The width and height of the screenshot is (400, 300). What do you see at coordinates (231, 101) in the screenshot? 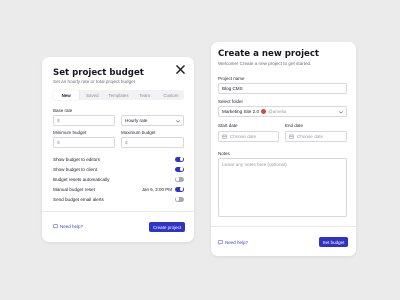
I see `select-folder-label: Select folder` at bounding box center [231, 101].